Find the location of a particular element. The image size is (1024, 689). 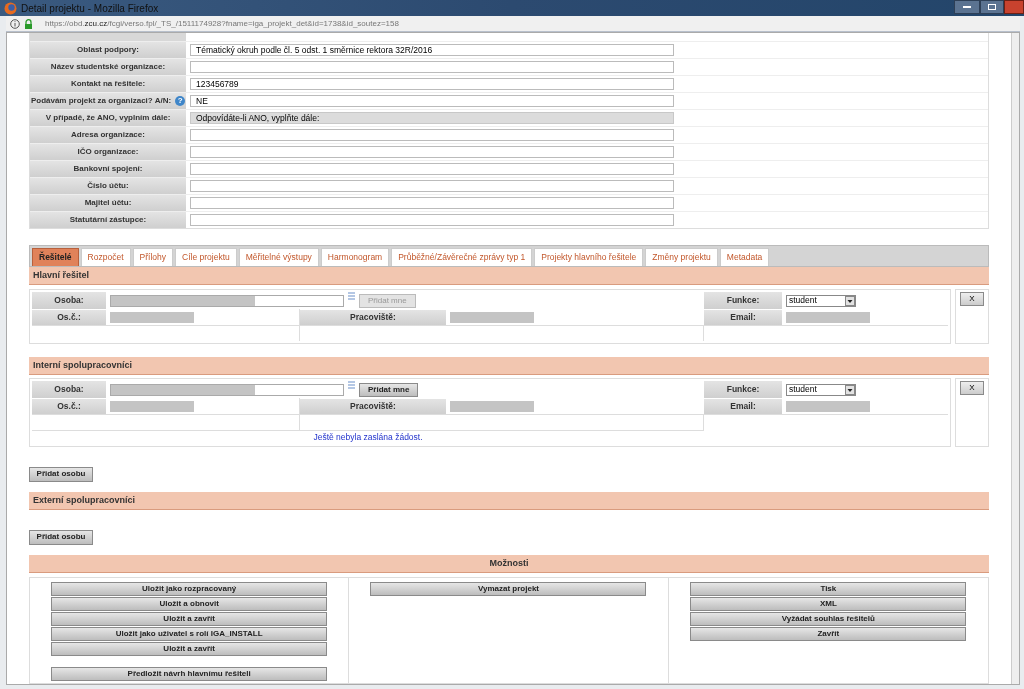

status-note: Ještě nebyla zaslána žádost. is located at coordinates (368, 437).